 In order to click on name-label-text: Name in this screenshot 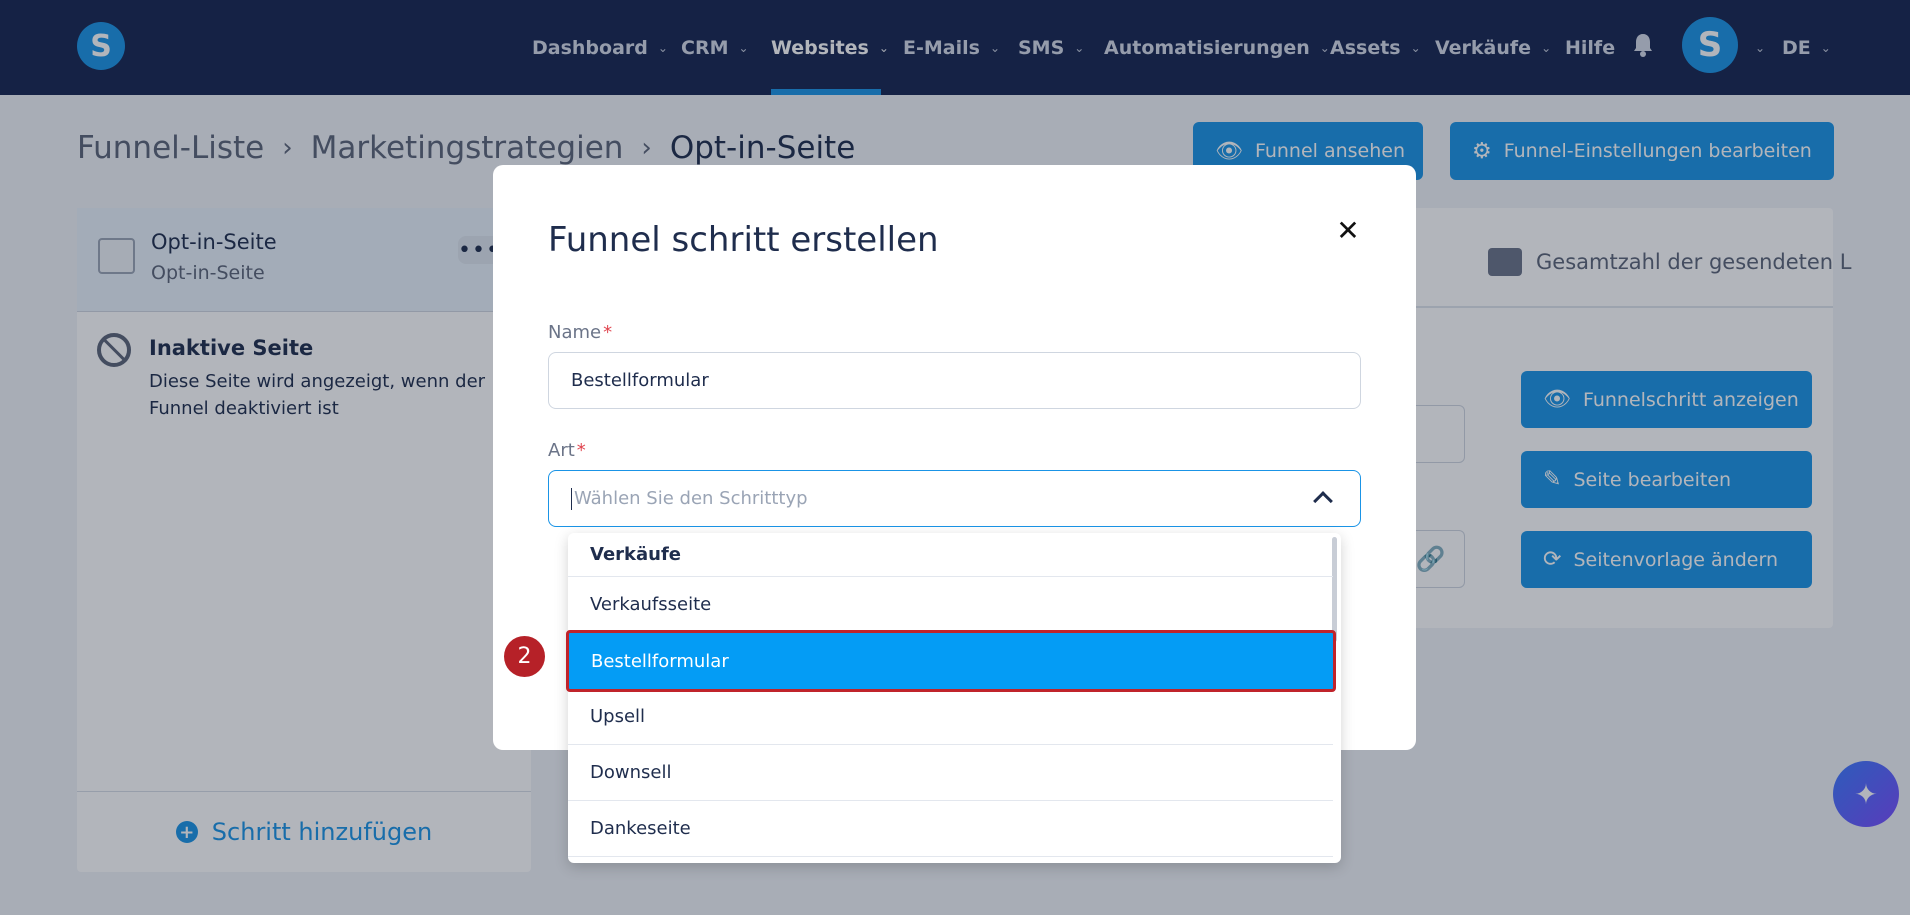, I will do `click(575, 332)`.